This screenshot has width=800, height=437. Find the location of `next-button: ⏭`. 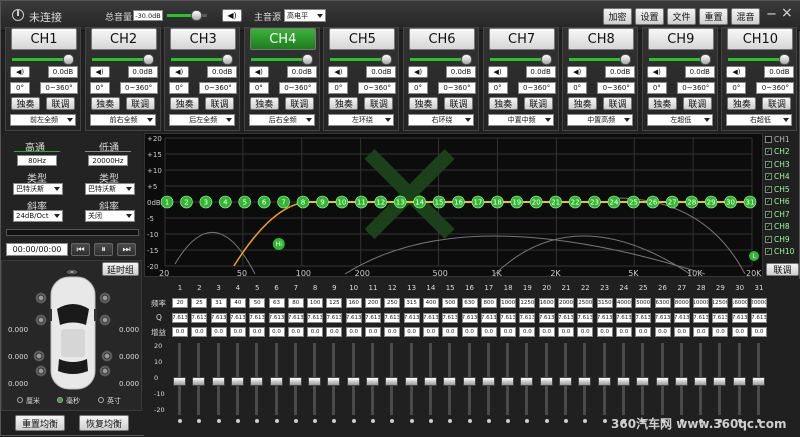

next-button: ⏭ is located at coordinates (126, 249).